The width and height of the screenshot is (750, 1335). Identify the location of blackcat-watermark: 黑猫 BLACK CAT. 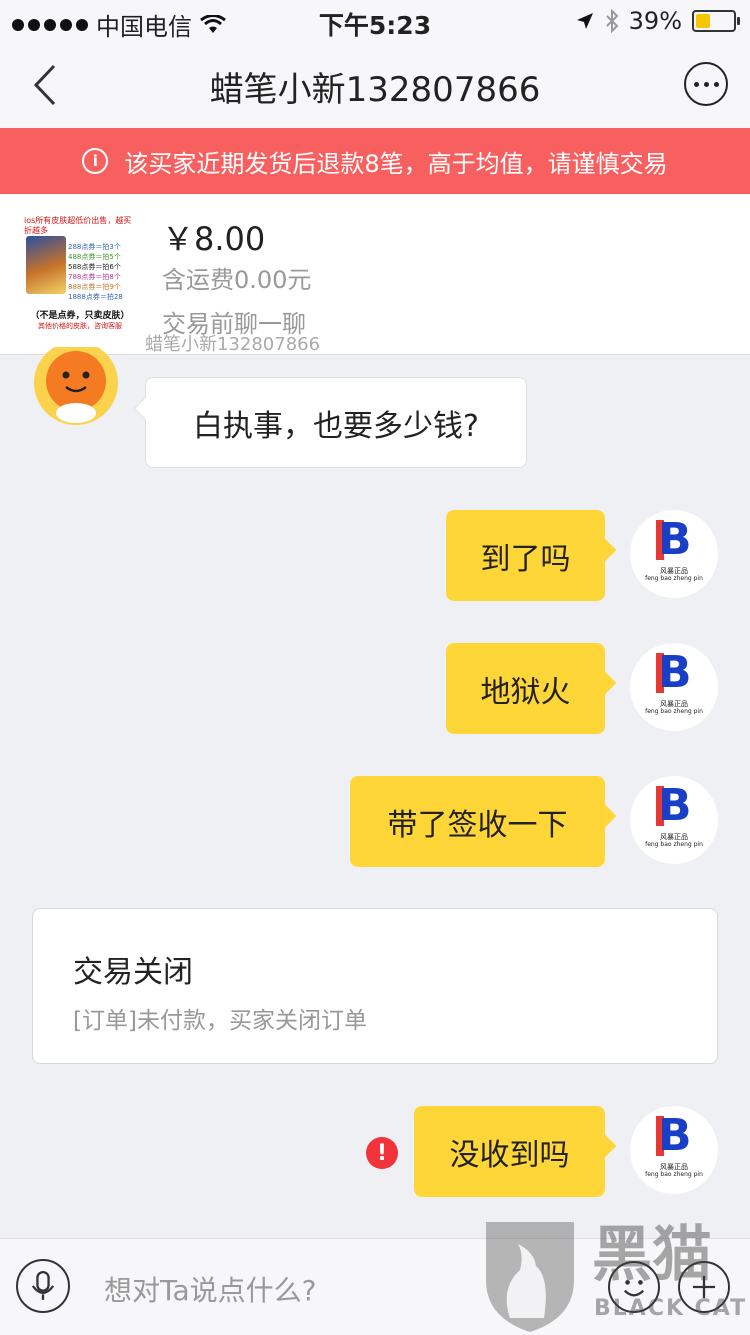
(614, 1276).